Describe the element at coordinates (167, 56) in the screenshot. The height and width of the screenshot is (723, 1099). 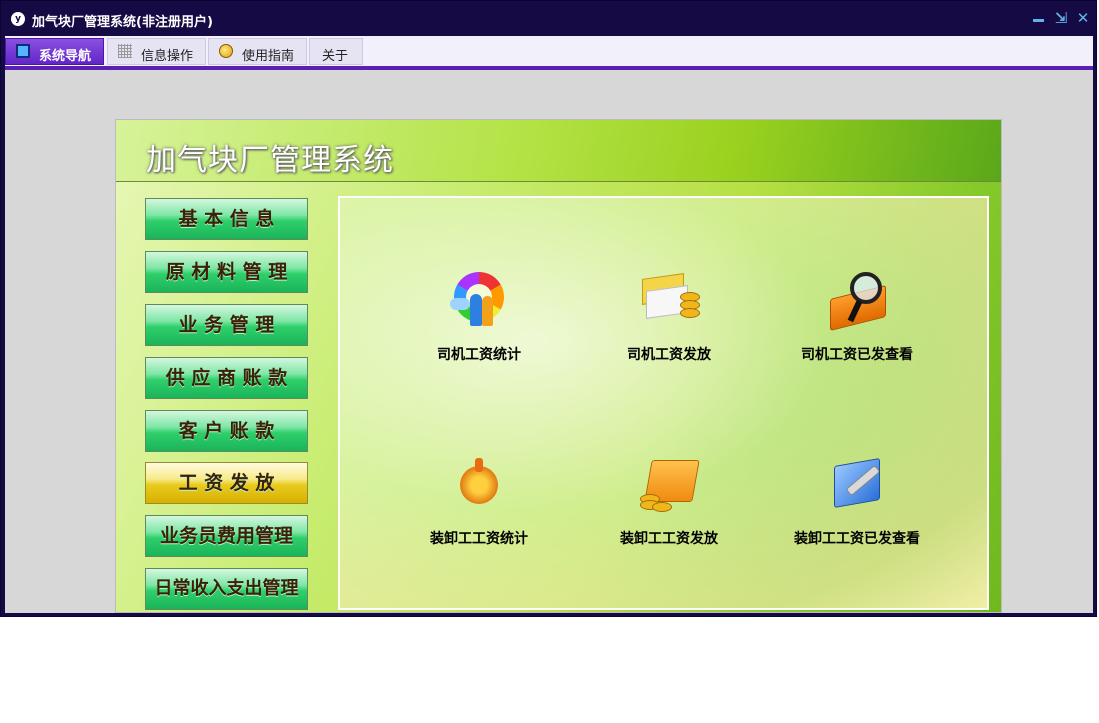
I see `tab-label: 信息操作` at that location.